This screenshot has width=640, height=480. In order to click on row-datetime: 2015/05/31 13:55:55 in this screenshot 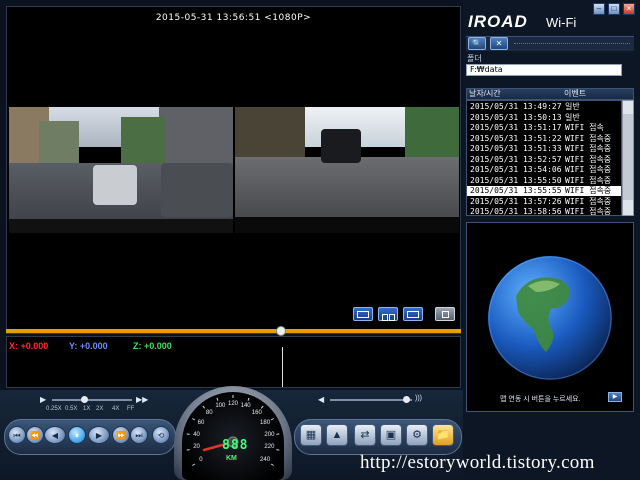, I will do `click(516, 190)`.